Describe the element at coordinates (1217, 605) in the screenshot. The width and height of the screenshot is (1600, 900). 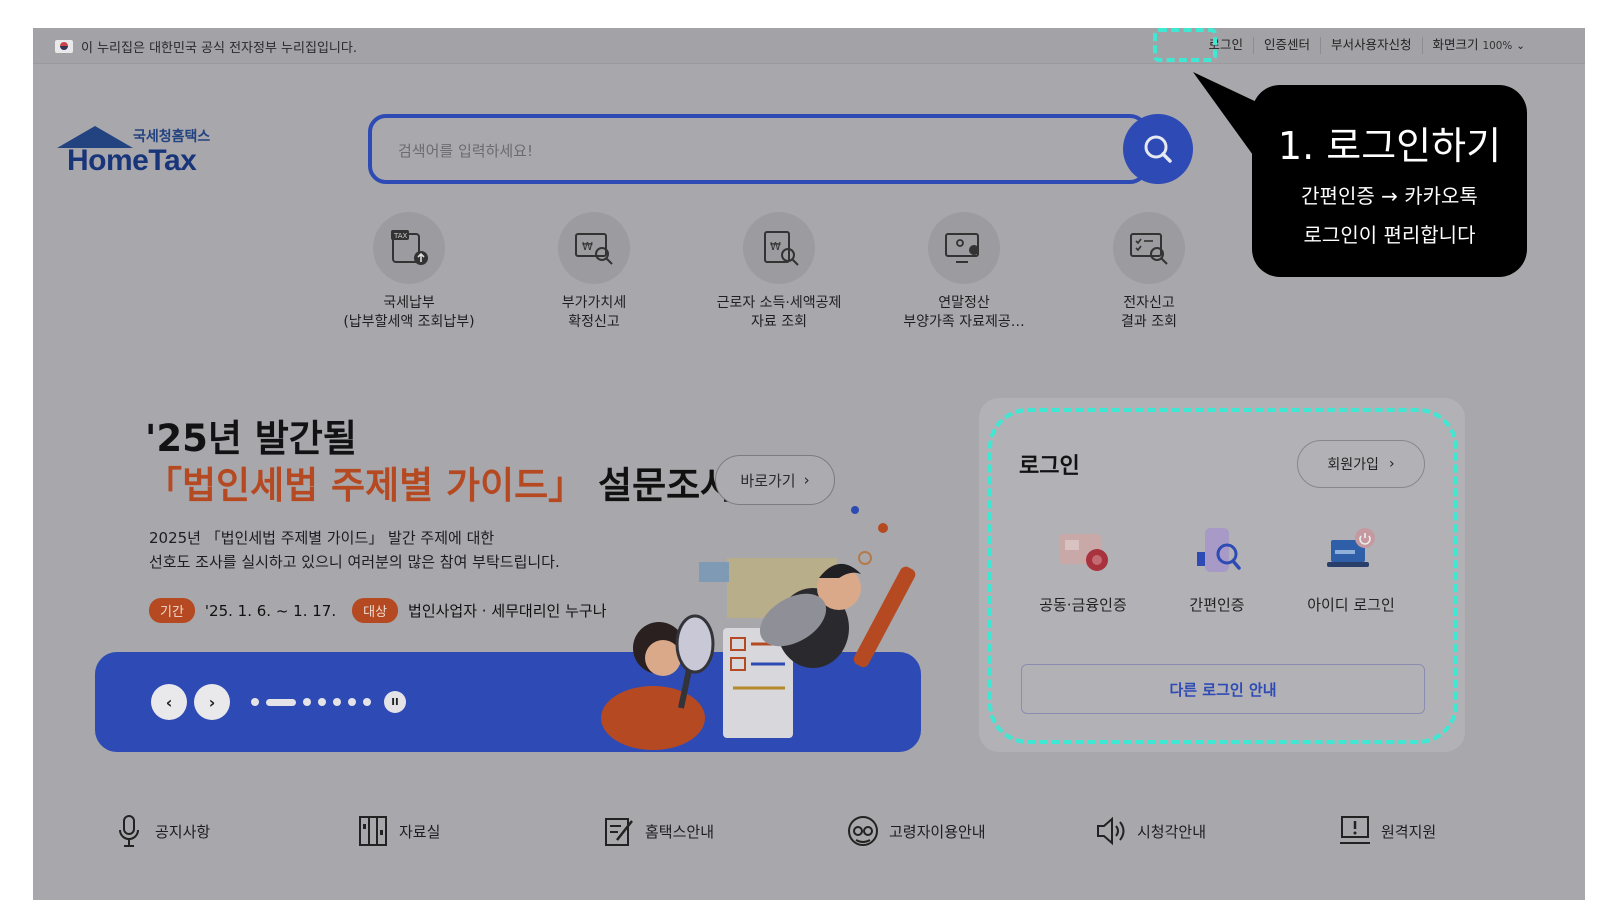
I see `login-method-label: 간편인증` at that location.